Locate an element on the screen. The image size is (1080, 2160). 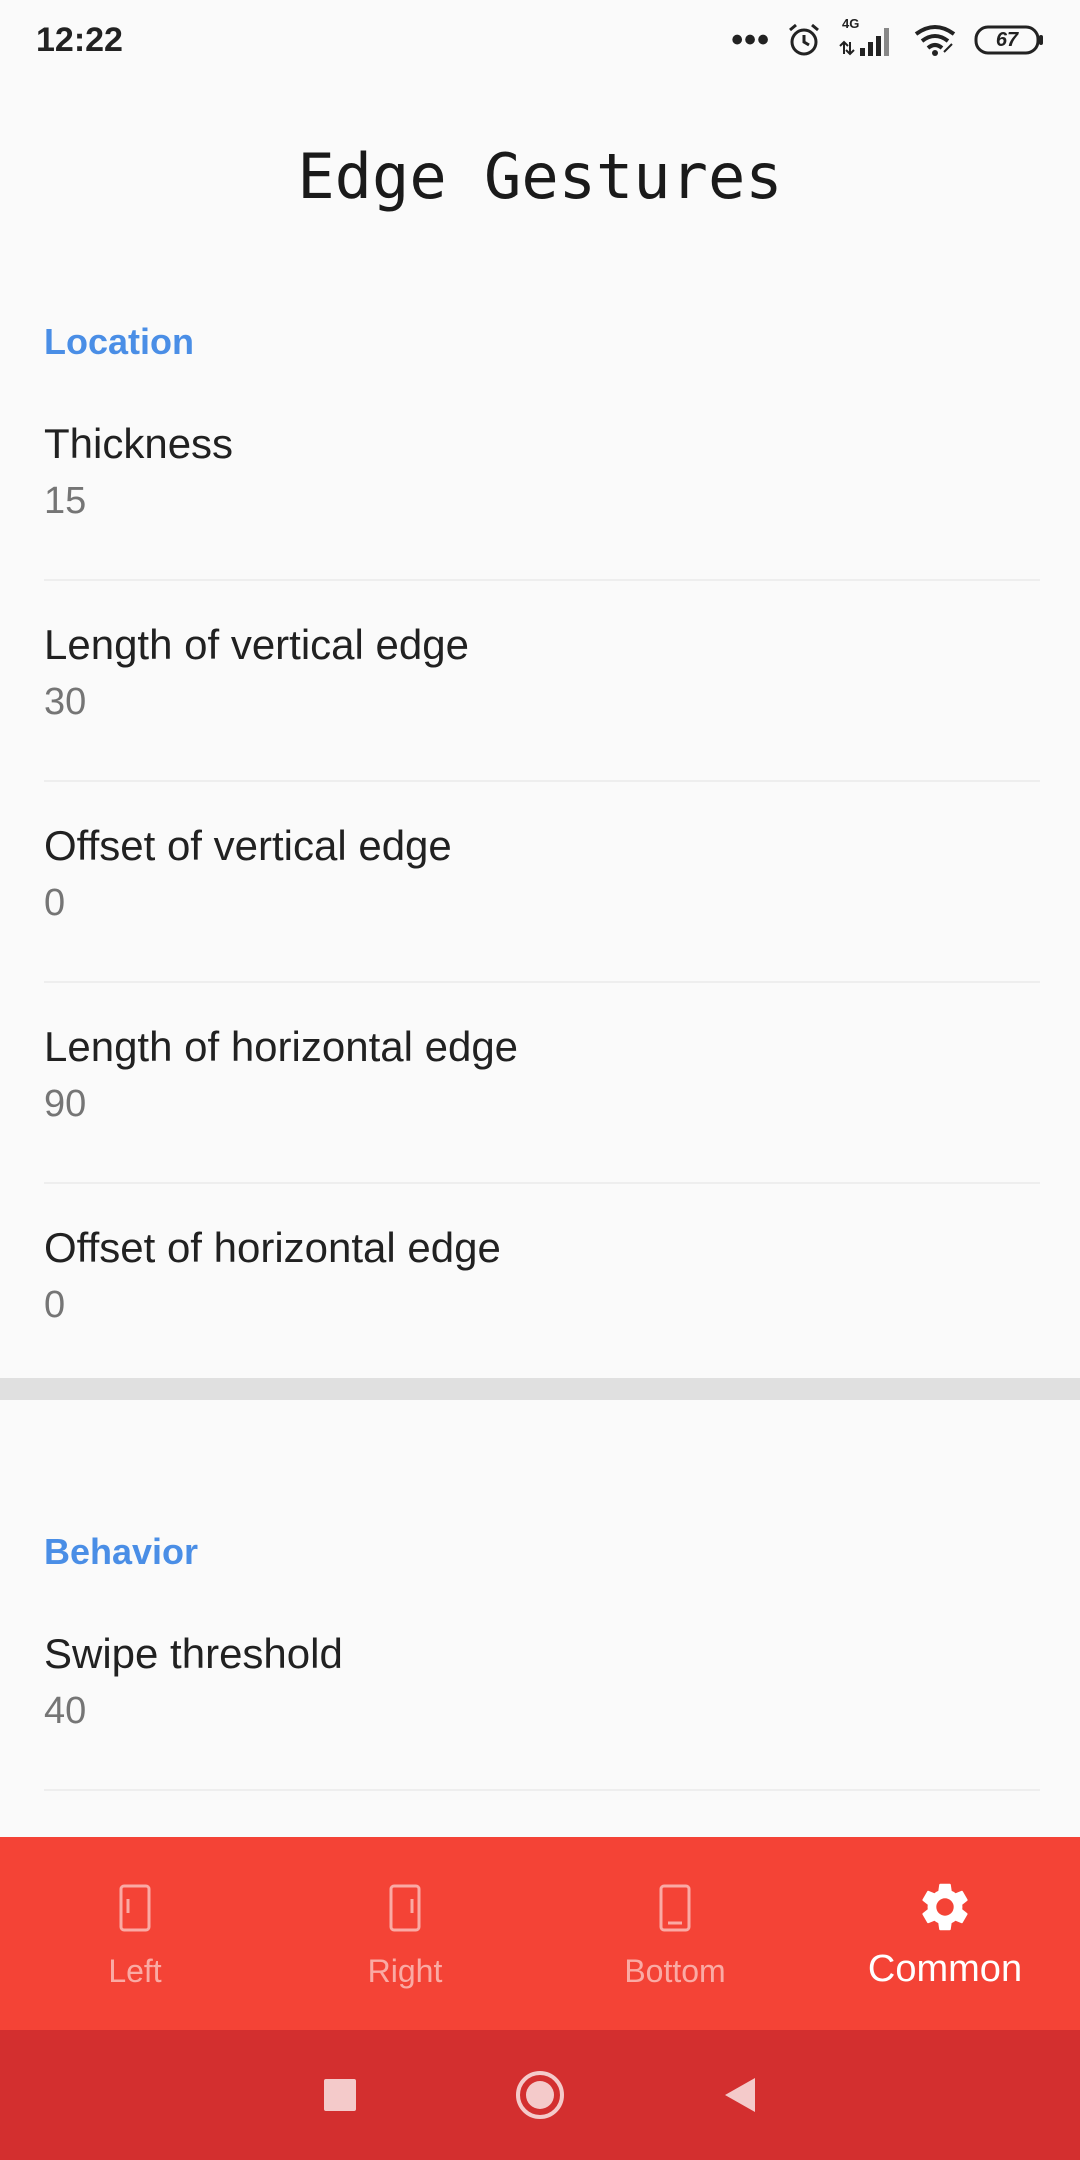
divider is located at coordinates (542, 1790).